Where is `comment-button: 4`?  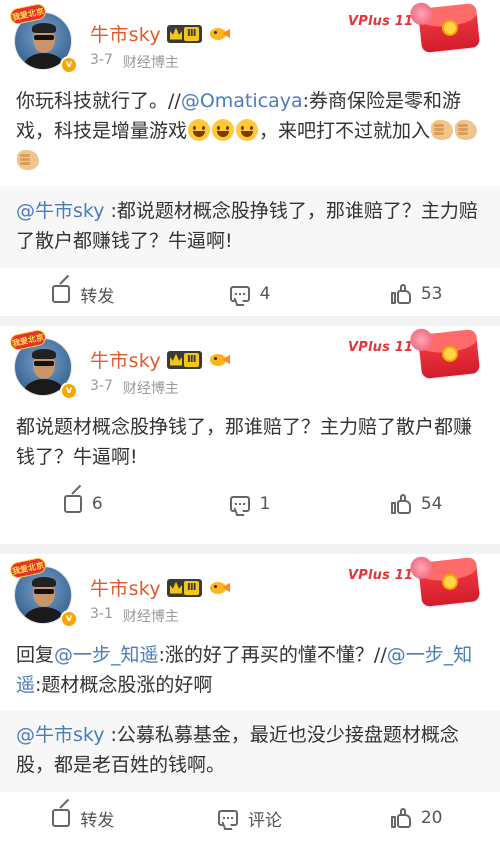
comment-button: 4 is located at coordinates (250, 294).